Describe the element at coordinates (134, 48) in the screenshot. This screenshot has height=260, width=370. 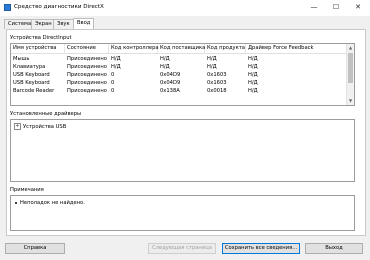
I see `column-controller-id: Код контроллера` at that location.